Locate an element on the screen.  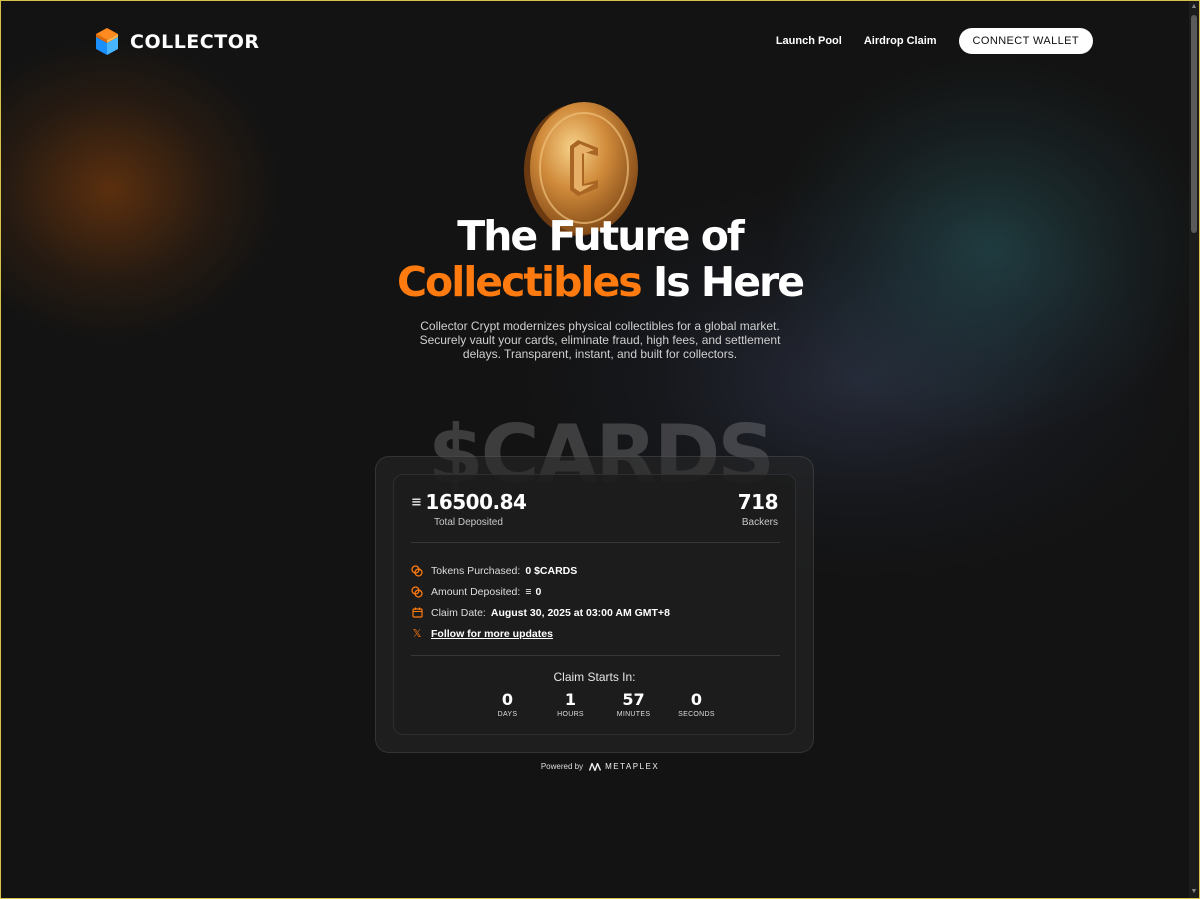
countdown-hours-label: HOURS is located at coordinates (570, 714).